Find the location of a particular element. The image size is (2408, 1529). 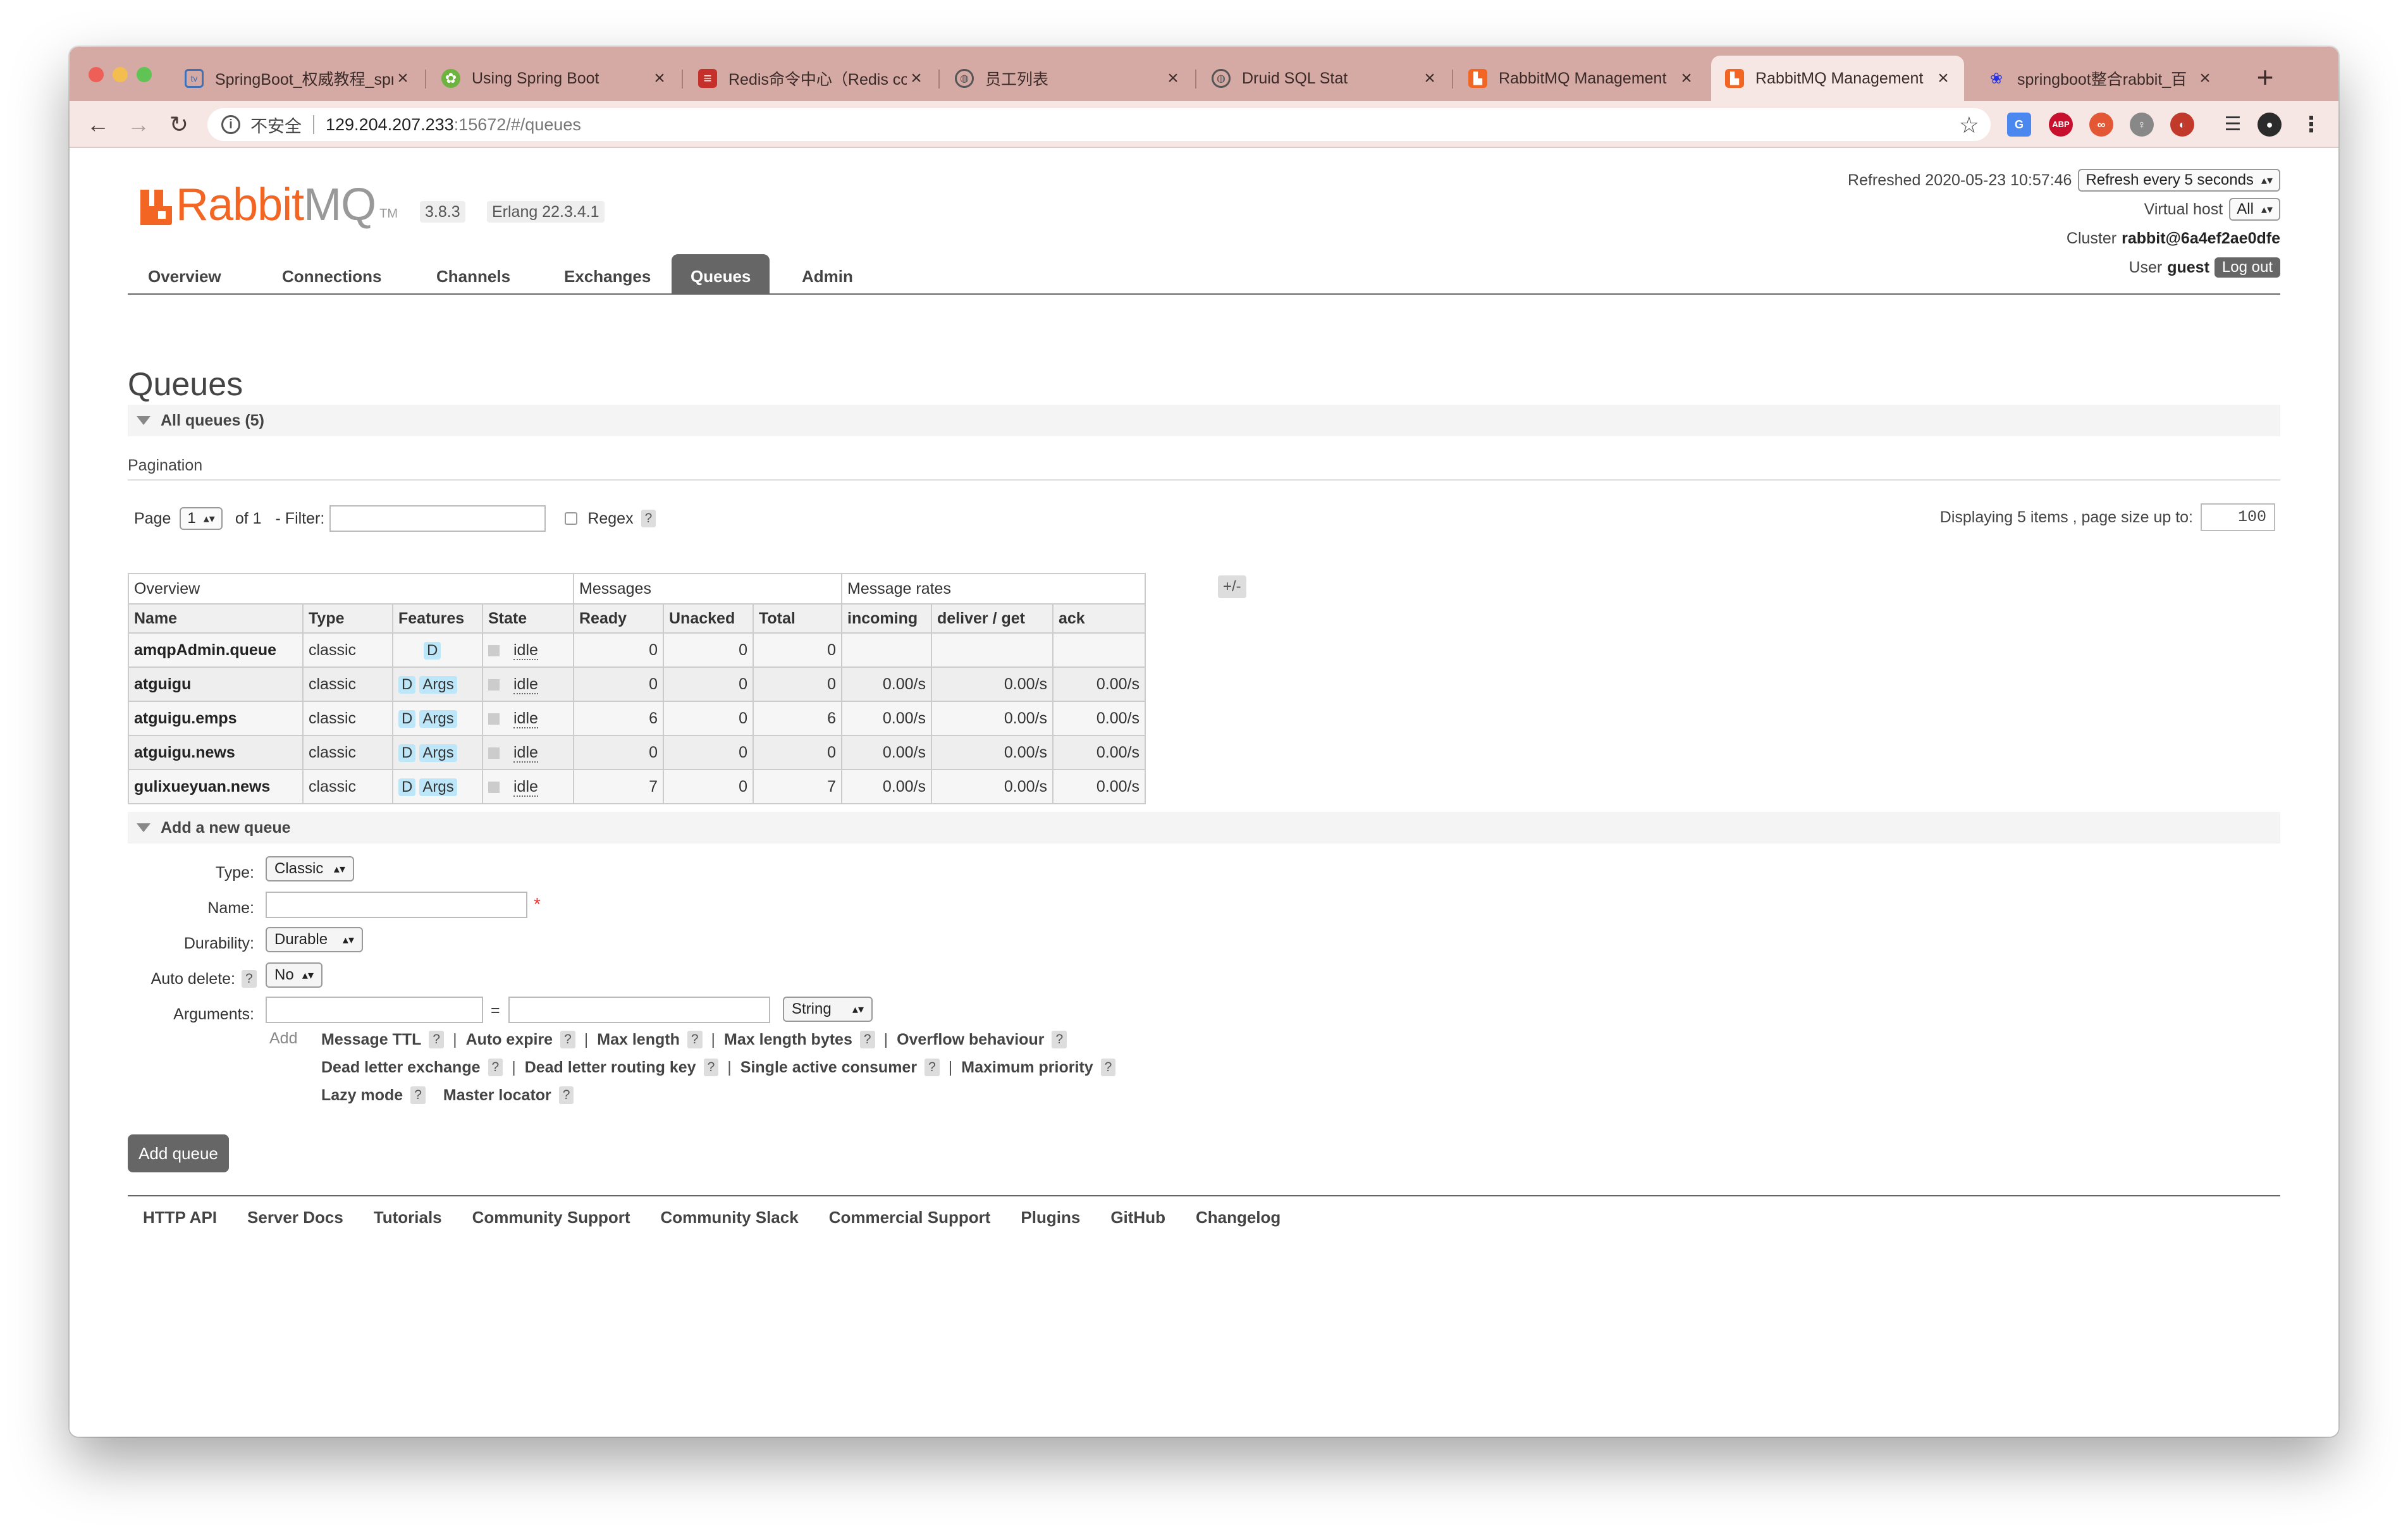

queue-name: amqpAdmin.queue is located at coordinates (216, 650).